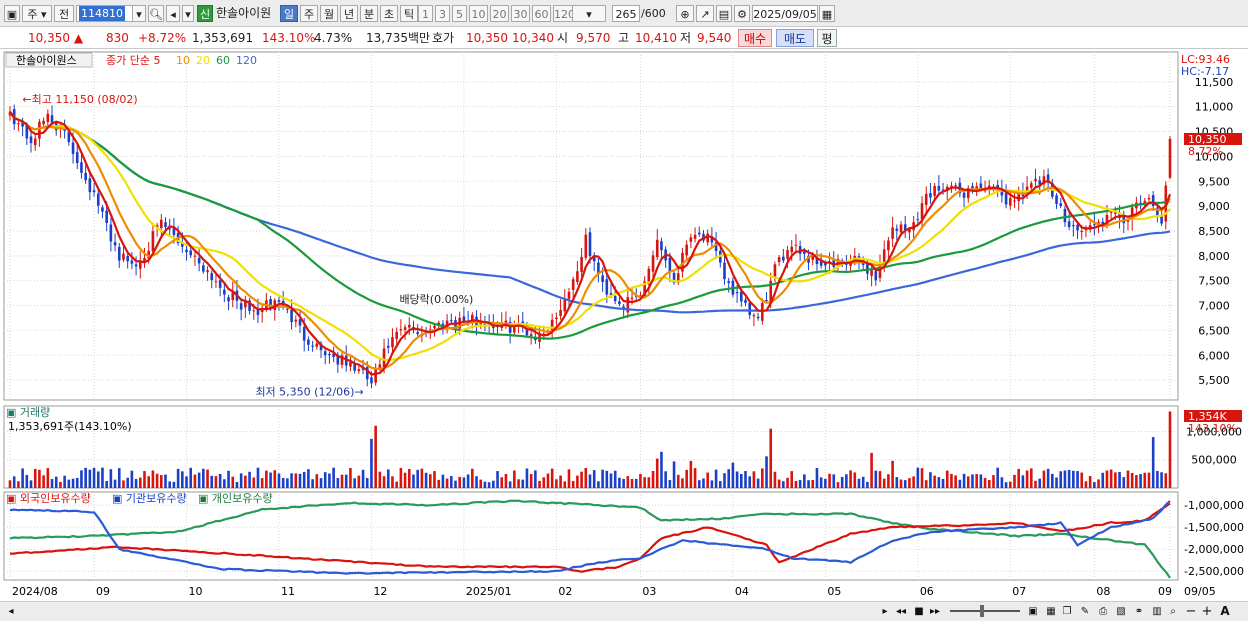 This screenshot has height=621, width=1248. What do you see at coordinates (409, 13) in the screenshot?
I see `period-tab-6: 틱` at bounding box center [409, 13].